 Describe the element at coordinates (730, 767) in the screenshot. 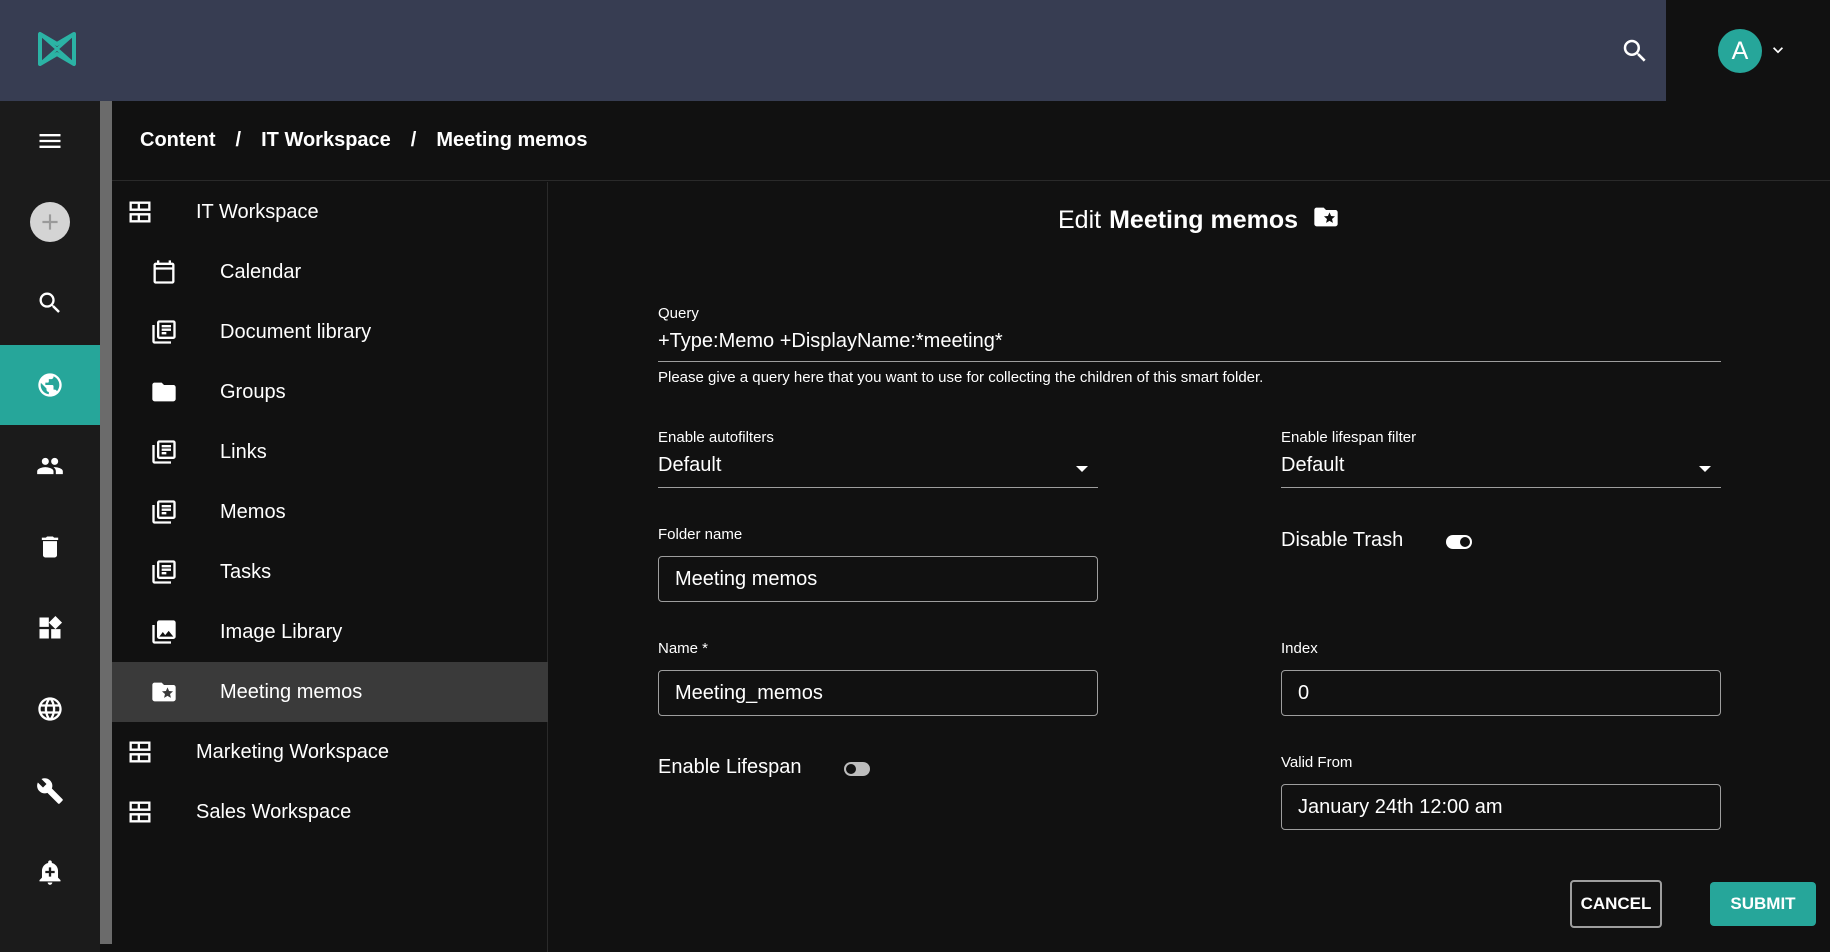

I see `enable-lifespan-label: Enable Lifespan` at that location.